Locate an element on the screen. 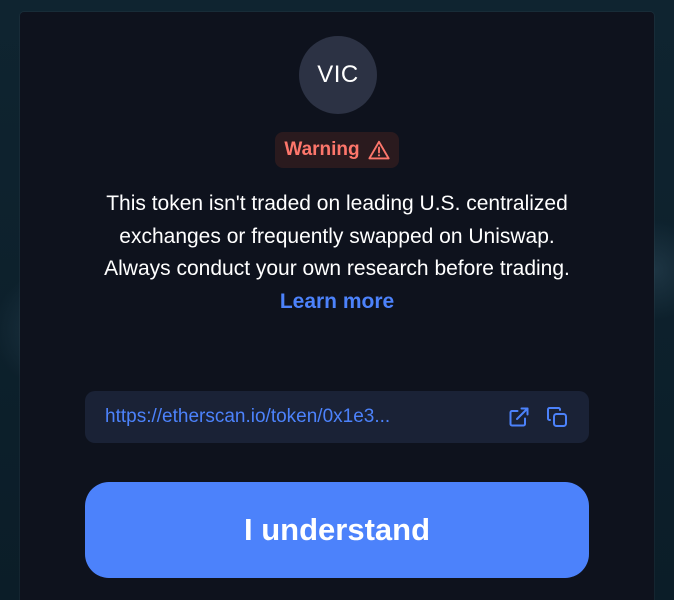  token-symbol: VIC is located at coordinates (338, 74).